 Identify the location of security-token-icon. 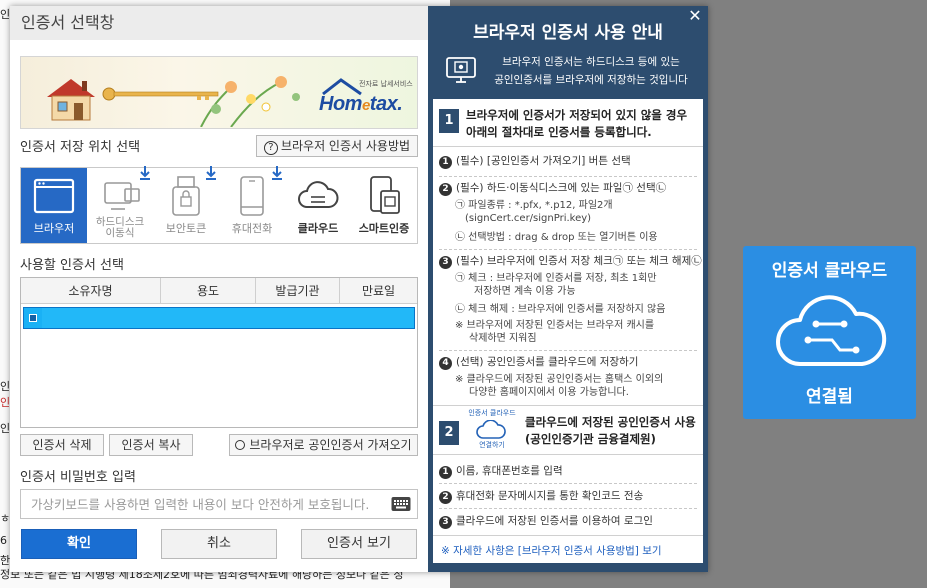
(186, 196).